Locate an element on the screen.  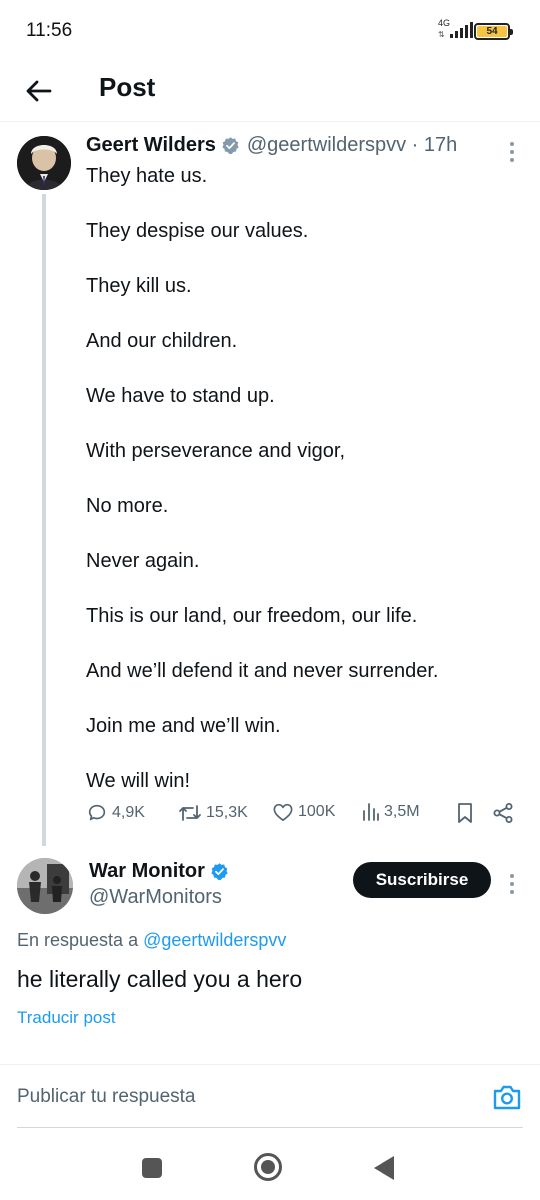
status-icons: 4G ⇅ 54 is located at coordinates (475, 30).